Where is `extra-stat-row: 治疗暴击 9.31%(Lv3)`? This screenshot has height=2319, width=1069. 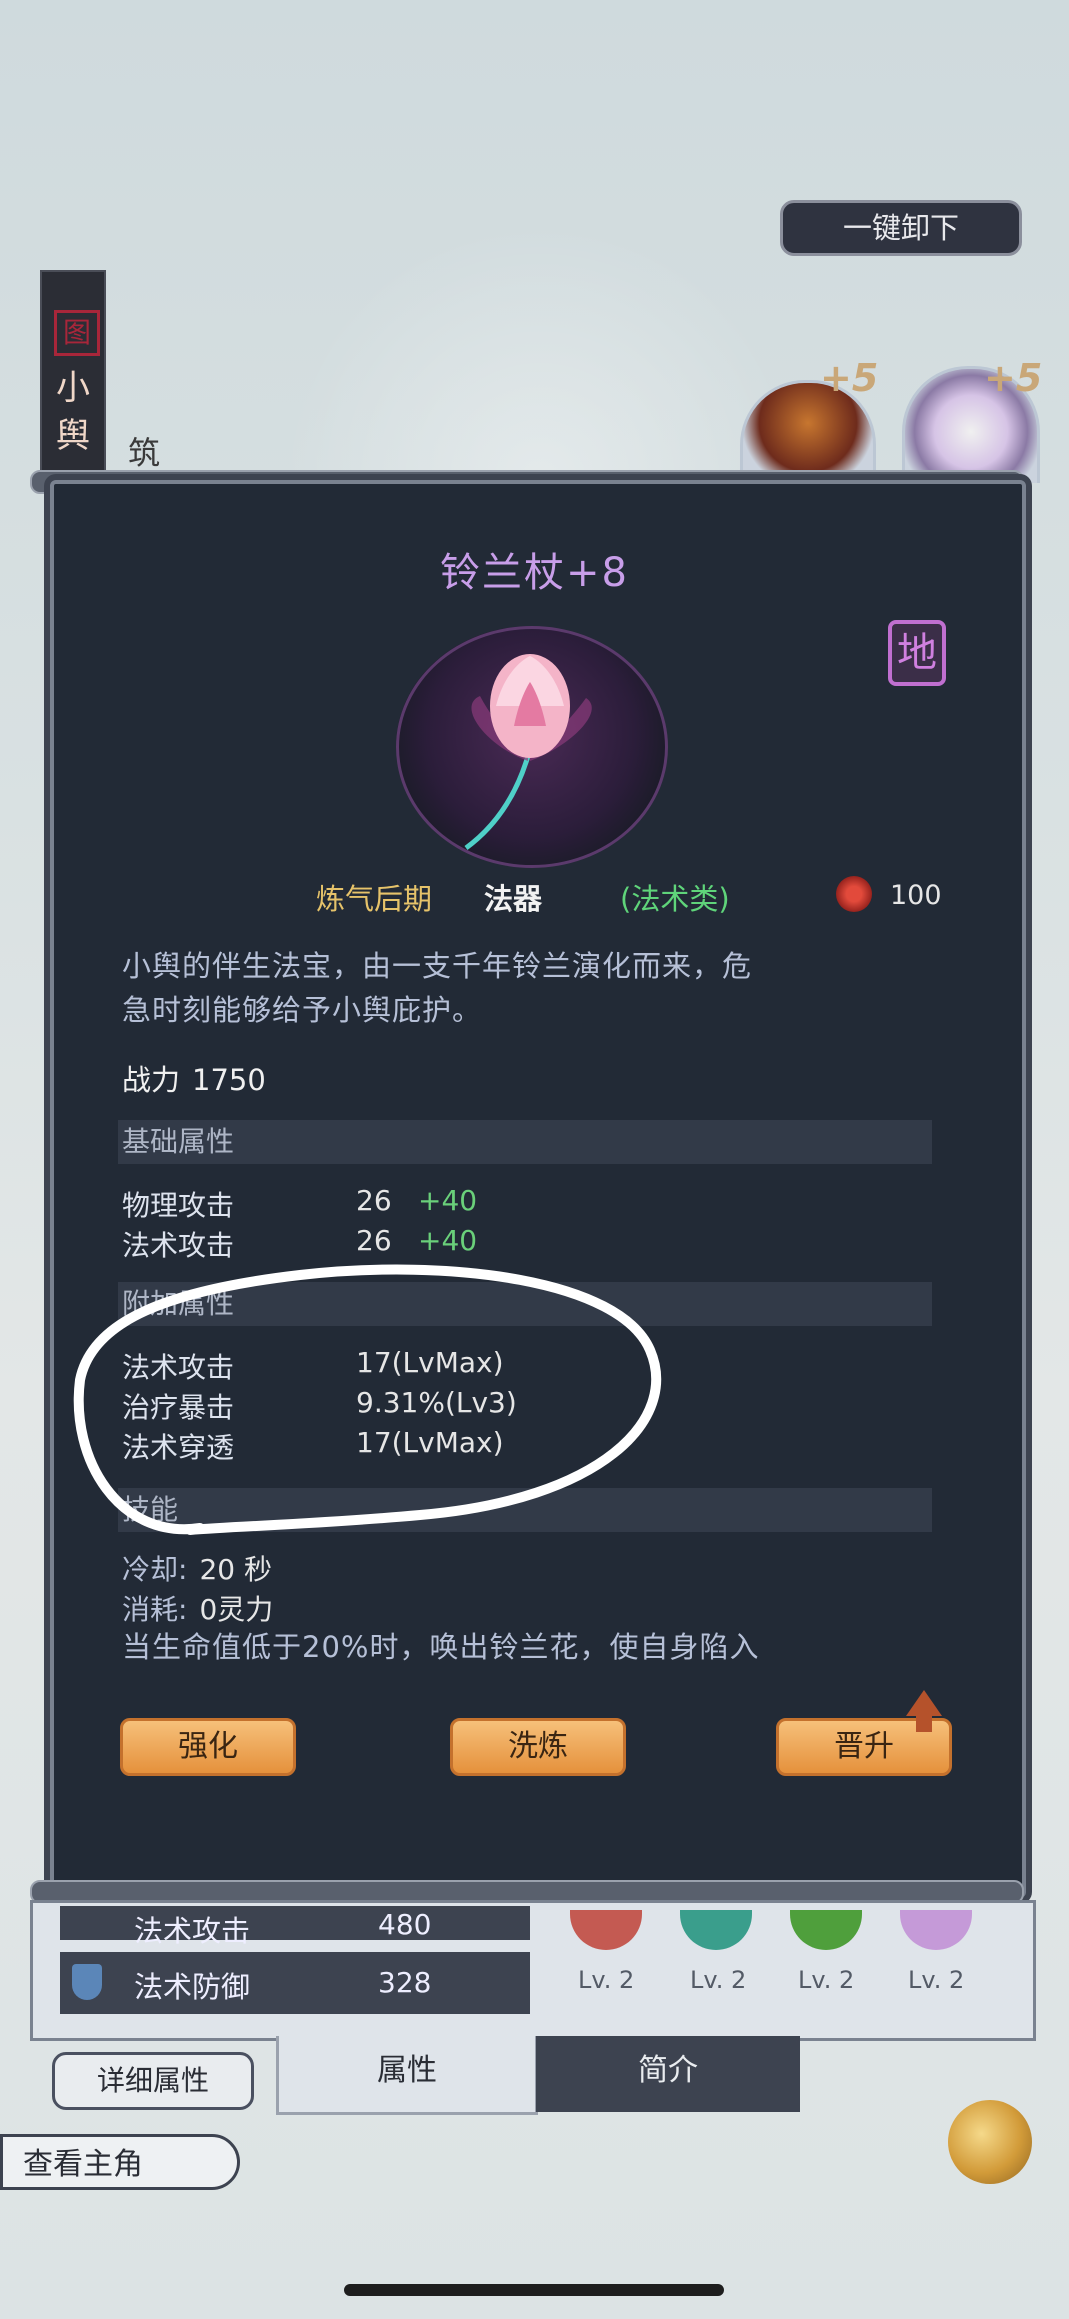 extra-stat-row: 治疗暴击 9.31%(Lv3) is located at coordinates (319, 1405).